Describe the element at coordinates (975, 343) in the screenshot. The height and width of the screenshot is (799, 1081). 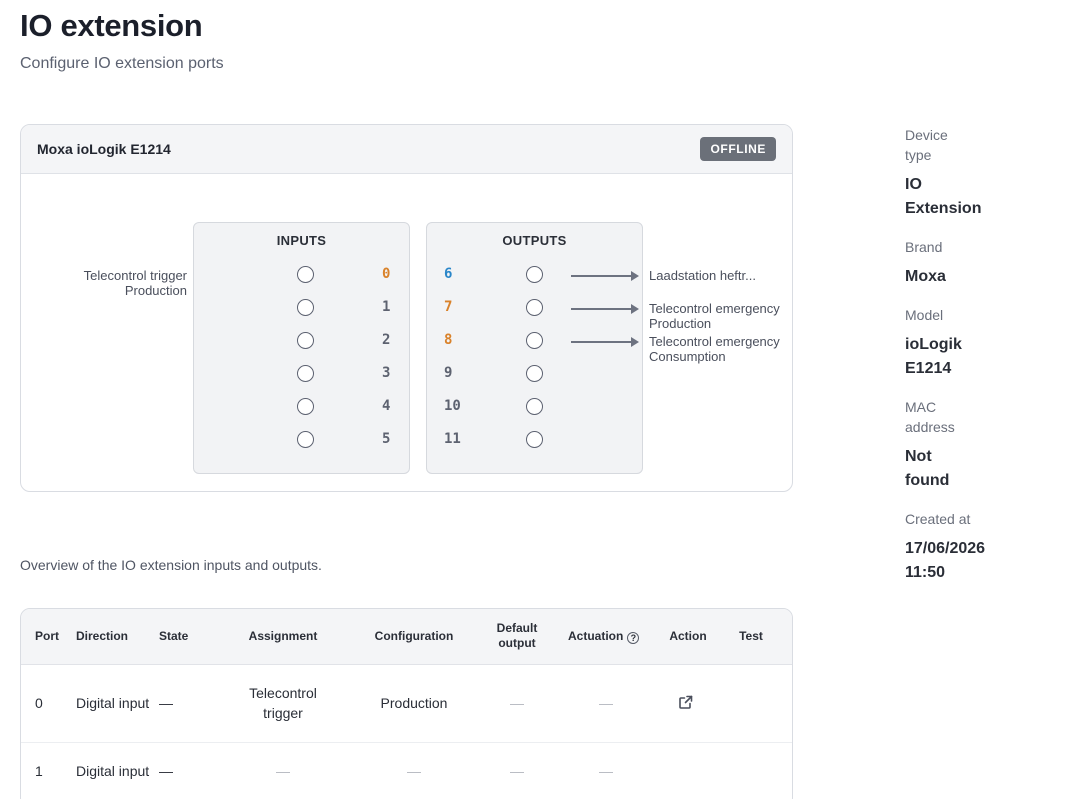
I see `model-section: Model ioLogik E1214` at that location.